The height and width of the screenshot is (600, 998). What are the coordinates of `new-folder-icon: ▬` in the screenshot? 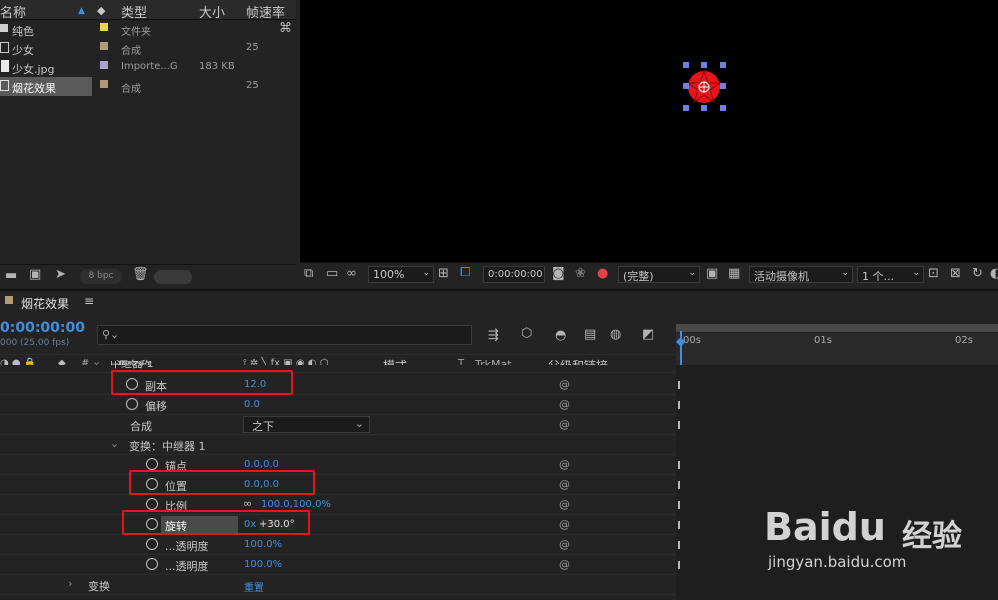 It's located at (11, 275).